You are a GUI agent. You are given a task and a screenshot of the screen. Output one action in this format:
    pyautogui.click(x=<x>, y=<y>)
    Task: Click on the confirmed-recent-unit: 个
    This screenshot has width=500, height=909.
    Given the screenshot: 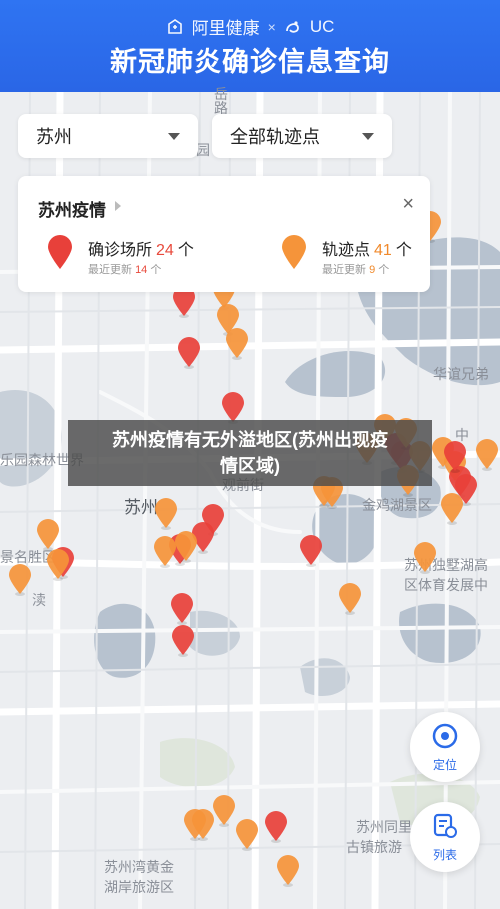 What is the action you would take?
    pyautogui.click(x=156, y=270)
    